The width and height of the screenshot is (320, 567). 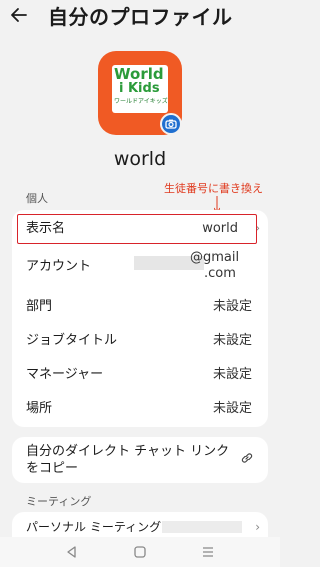 What do you see at coordinates (140, 375) in the screenshot?
I see `row-manager: マネージャー 未設定` at bounding box center [140, 375].